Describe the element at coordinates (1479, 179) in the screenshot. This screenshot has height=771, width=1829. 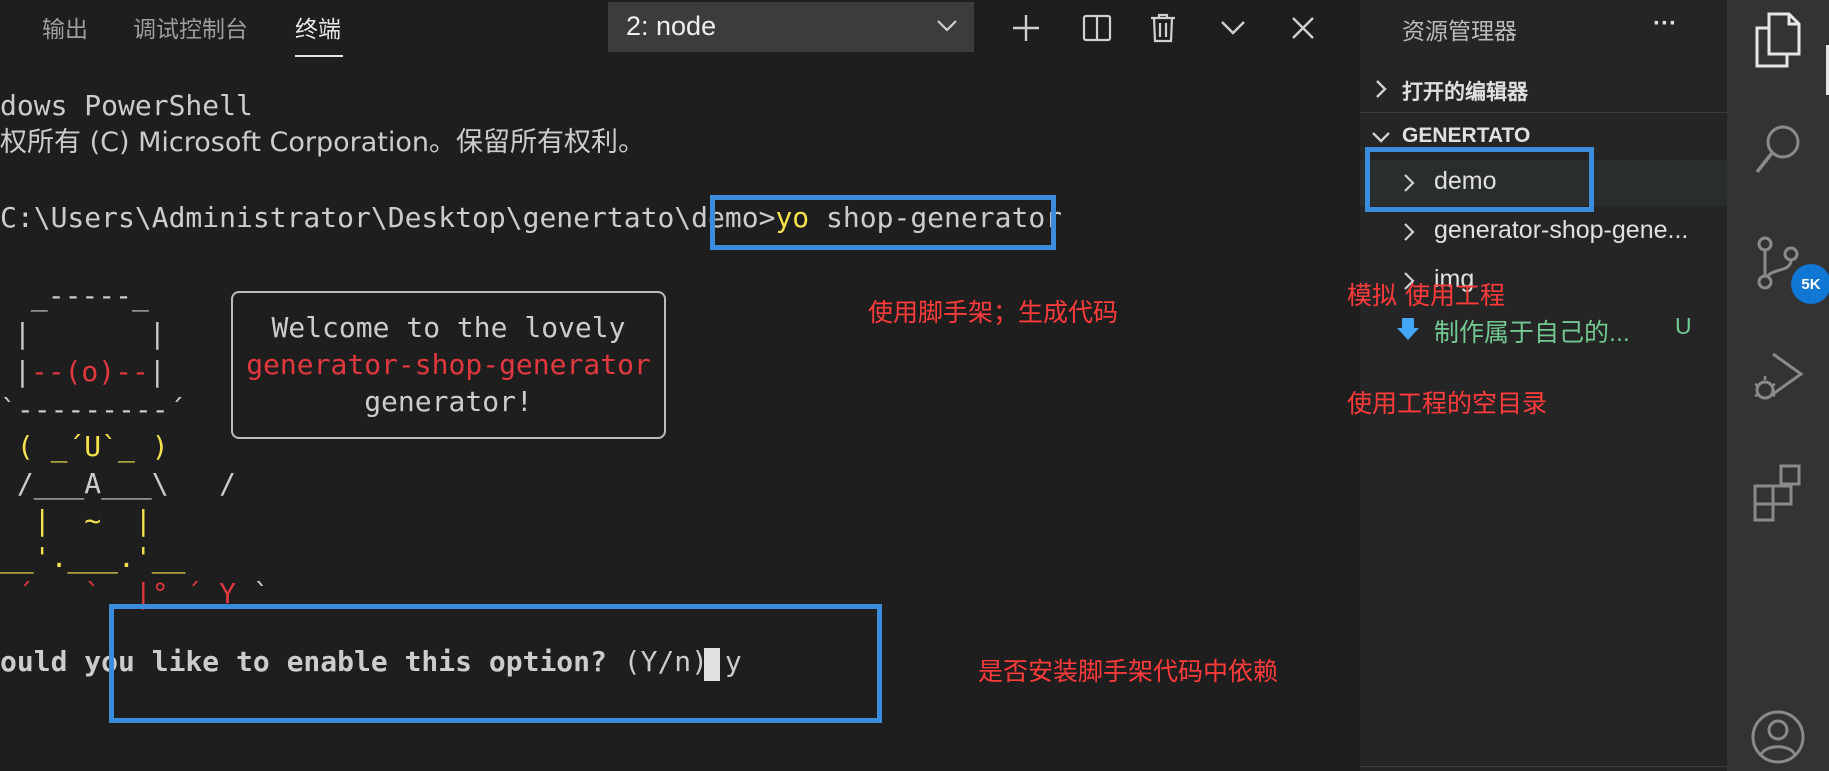
I see `demo-highlight-box` at that location.